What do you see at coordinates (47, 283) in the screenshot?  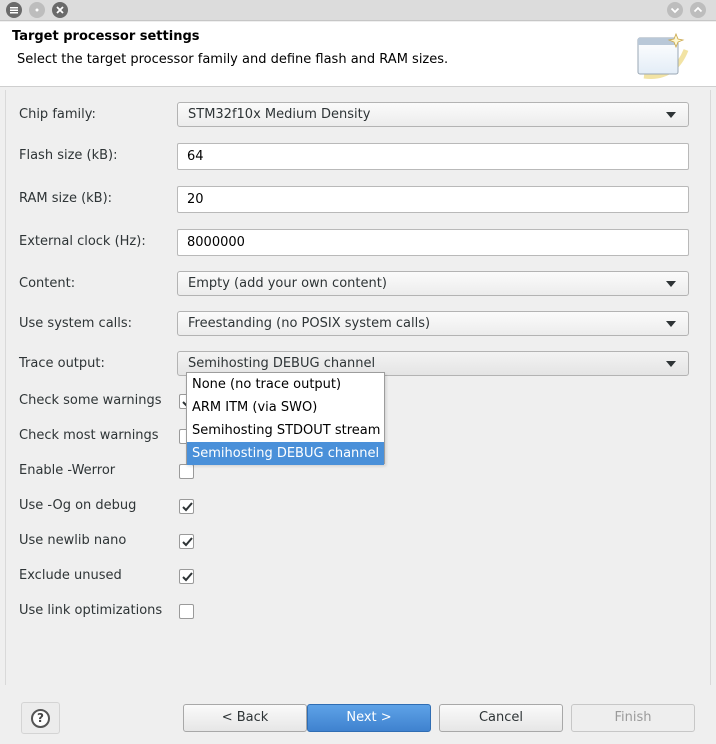 I see `content-label: Content:` at bounding box center [47, 283].